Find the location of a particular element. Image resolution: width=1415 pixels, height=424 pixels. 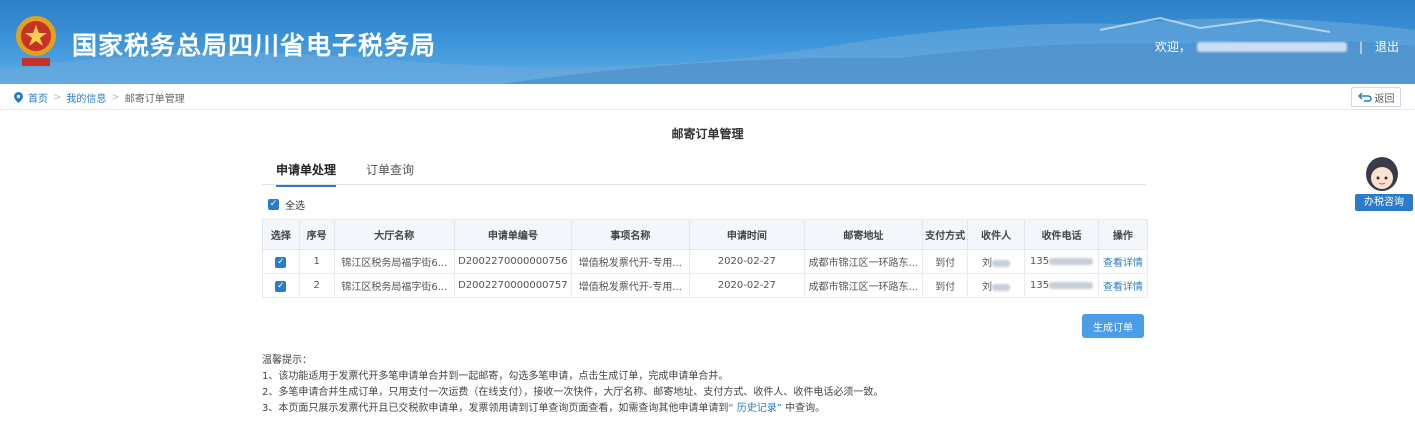

logout-link: 退出 is located at coordinates (1387, 46).